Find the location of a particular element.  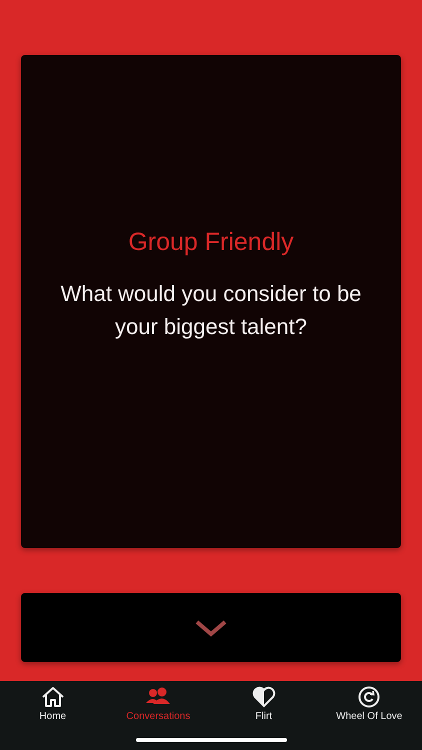

question-text: What would you consider to be your biggest talent? is located at coordinates (211, 310).